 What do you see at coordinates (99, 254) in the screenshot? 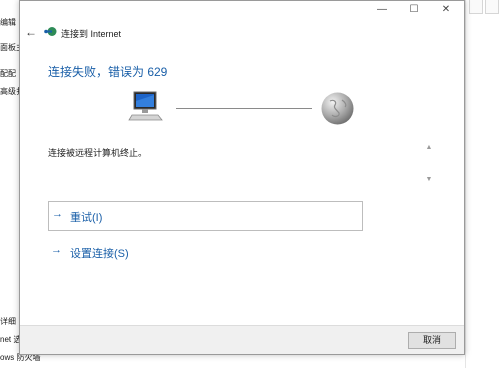
I see `setup-connection-label: 设置连接(S)` at bounding box center [99, 254].